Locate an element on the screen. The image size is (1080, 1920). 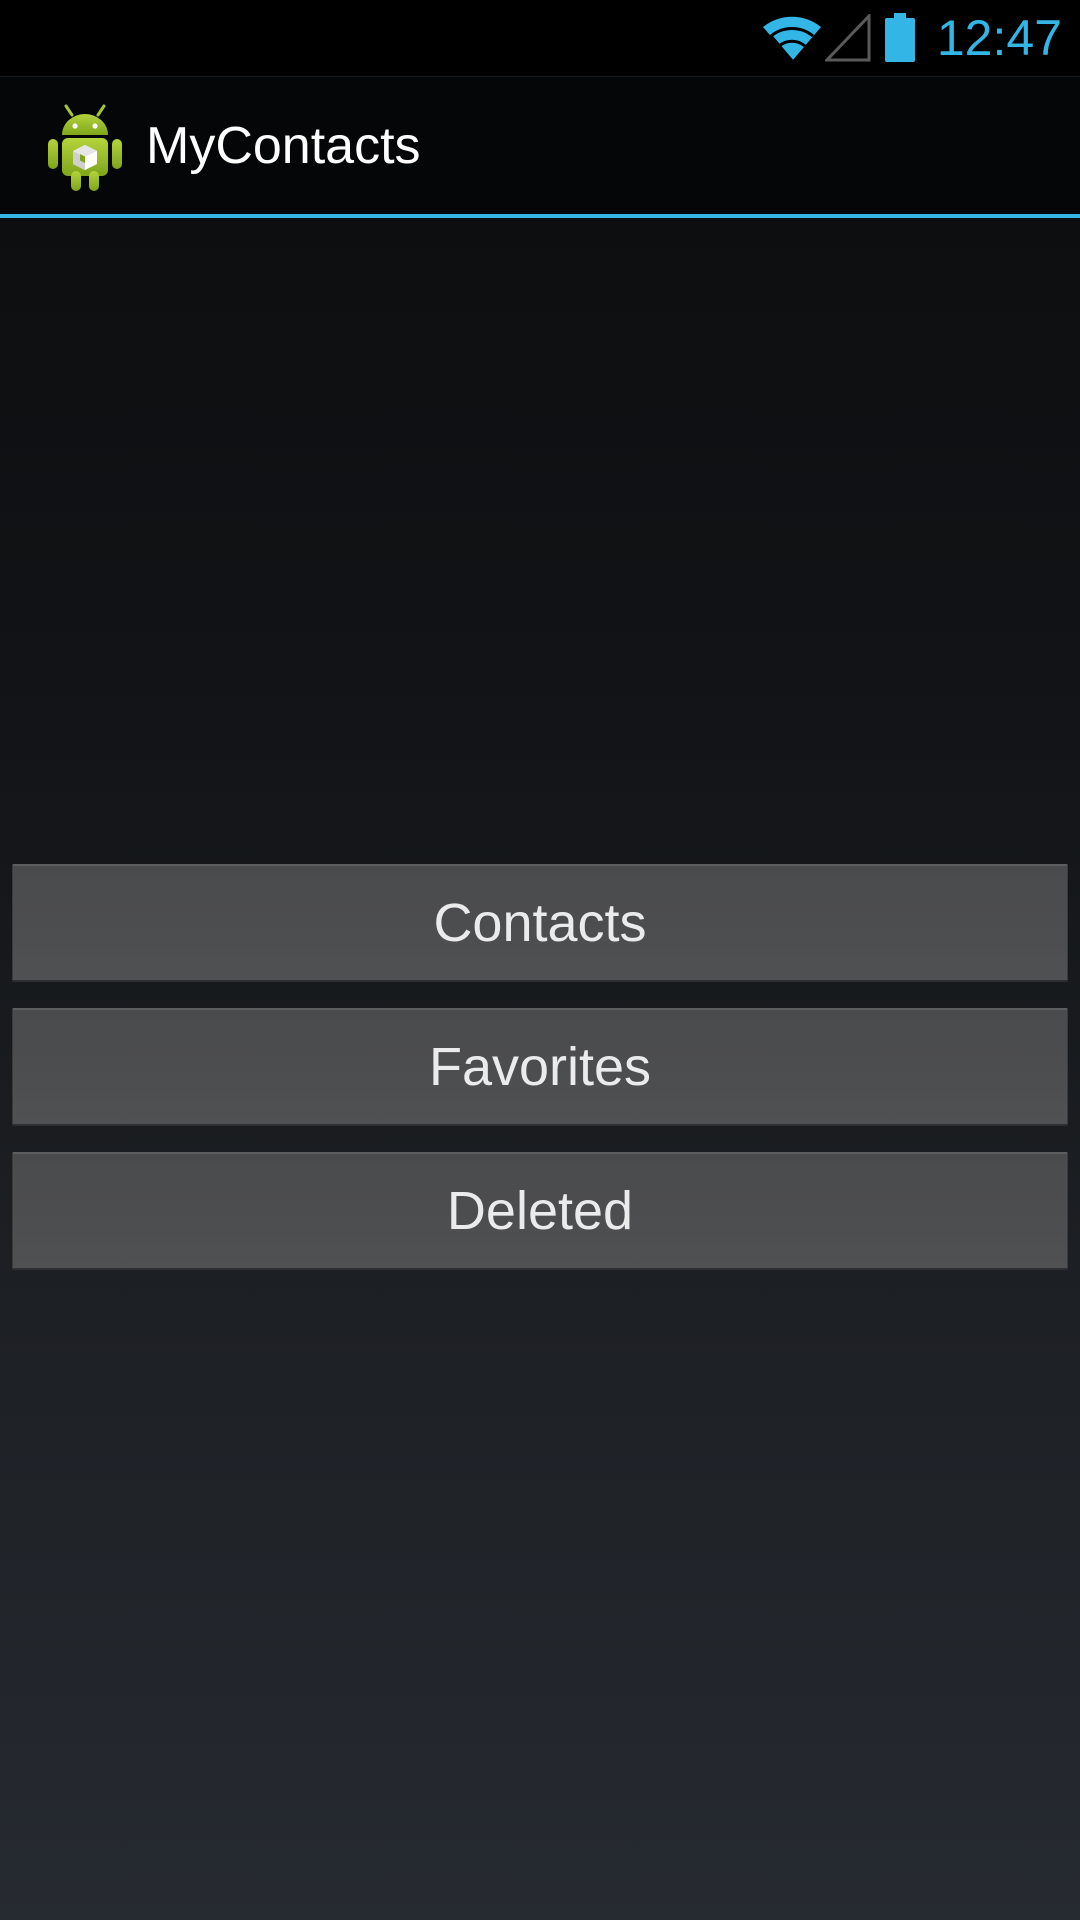
signal-icon is located at coordinates (853, 38).